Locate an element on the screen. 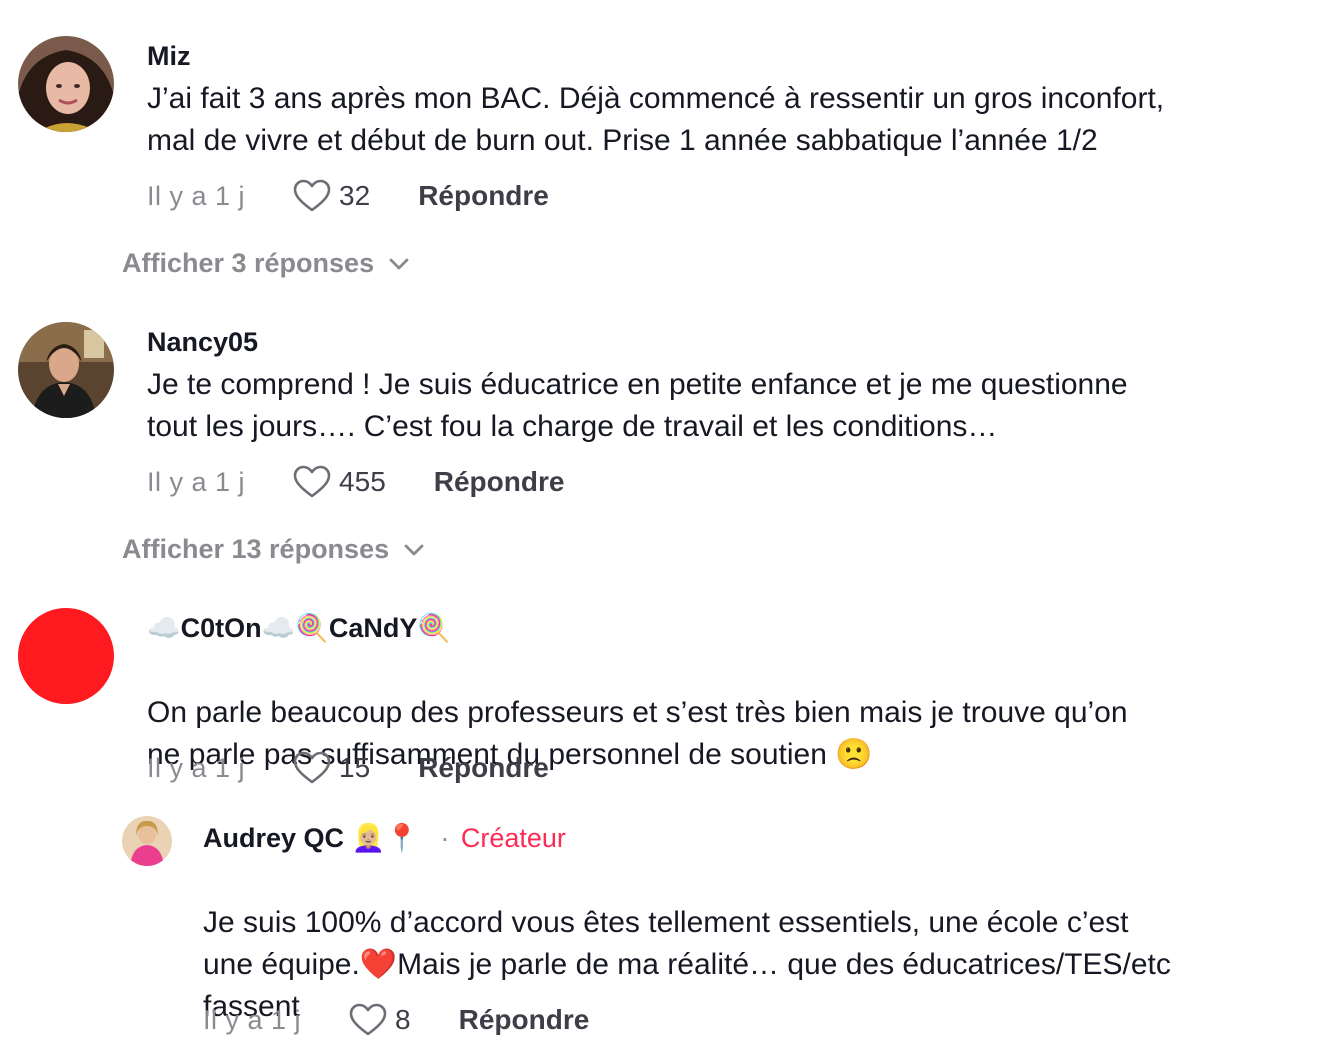 The height and width of the screenshot is (1050, 1342). view-replies-label: Afficher 13 réponses is located at coordinates (256, 549).